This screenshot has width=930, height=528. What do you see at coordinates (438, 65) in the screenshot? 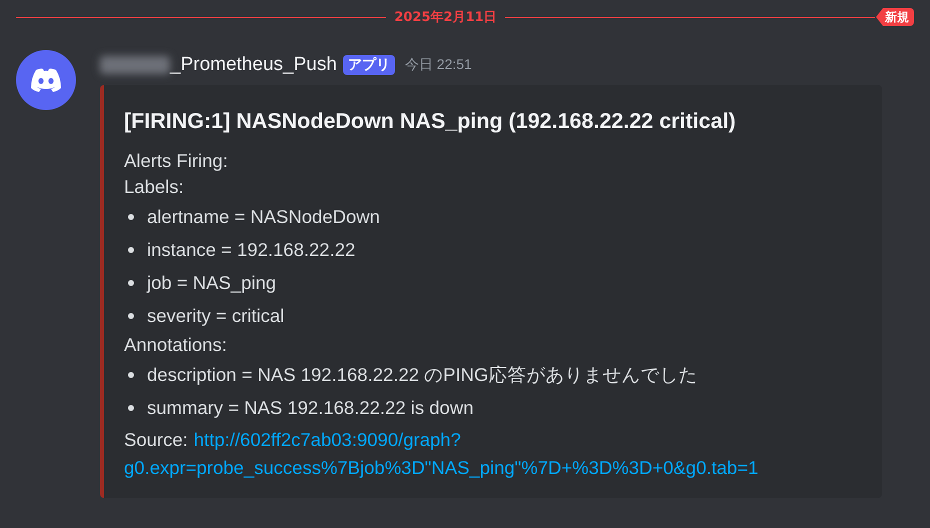
I see `timestamp: 今日 22:51` at bounding box center [438, 65].